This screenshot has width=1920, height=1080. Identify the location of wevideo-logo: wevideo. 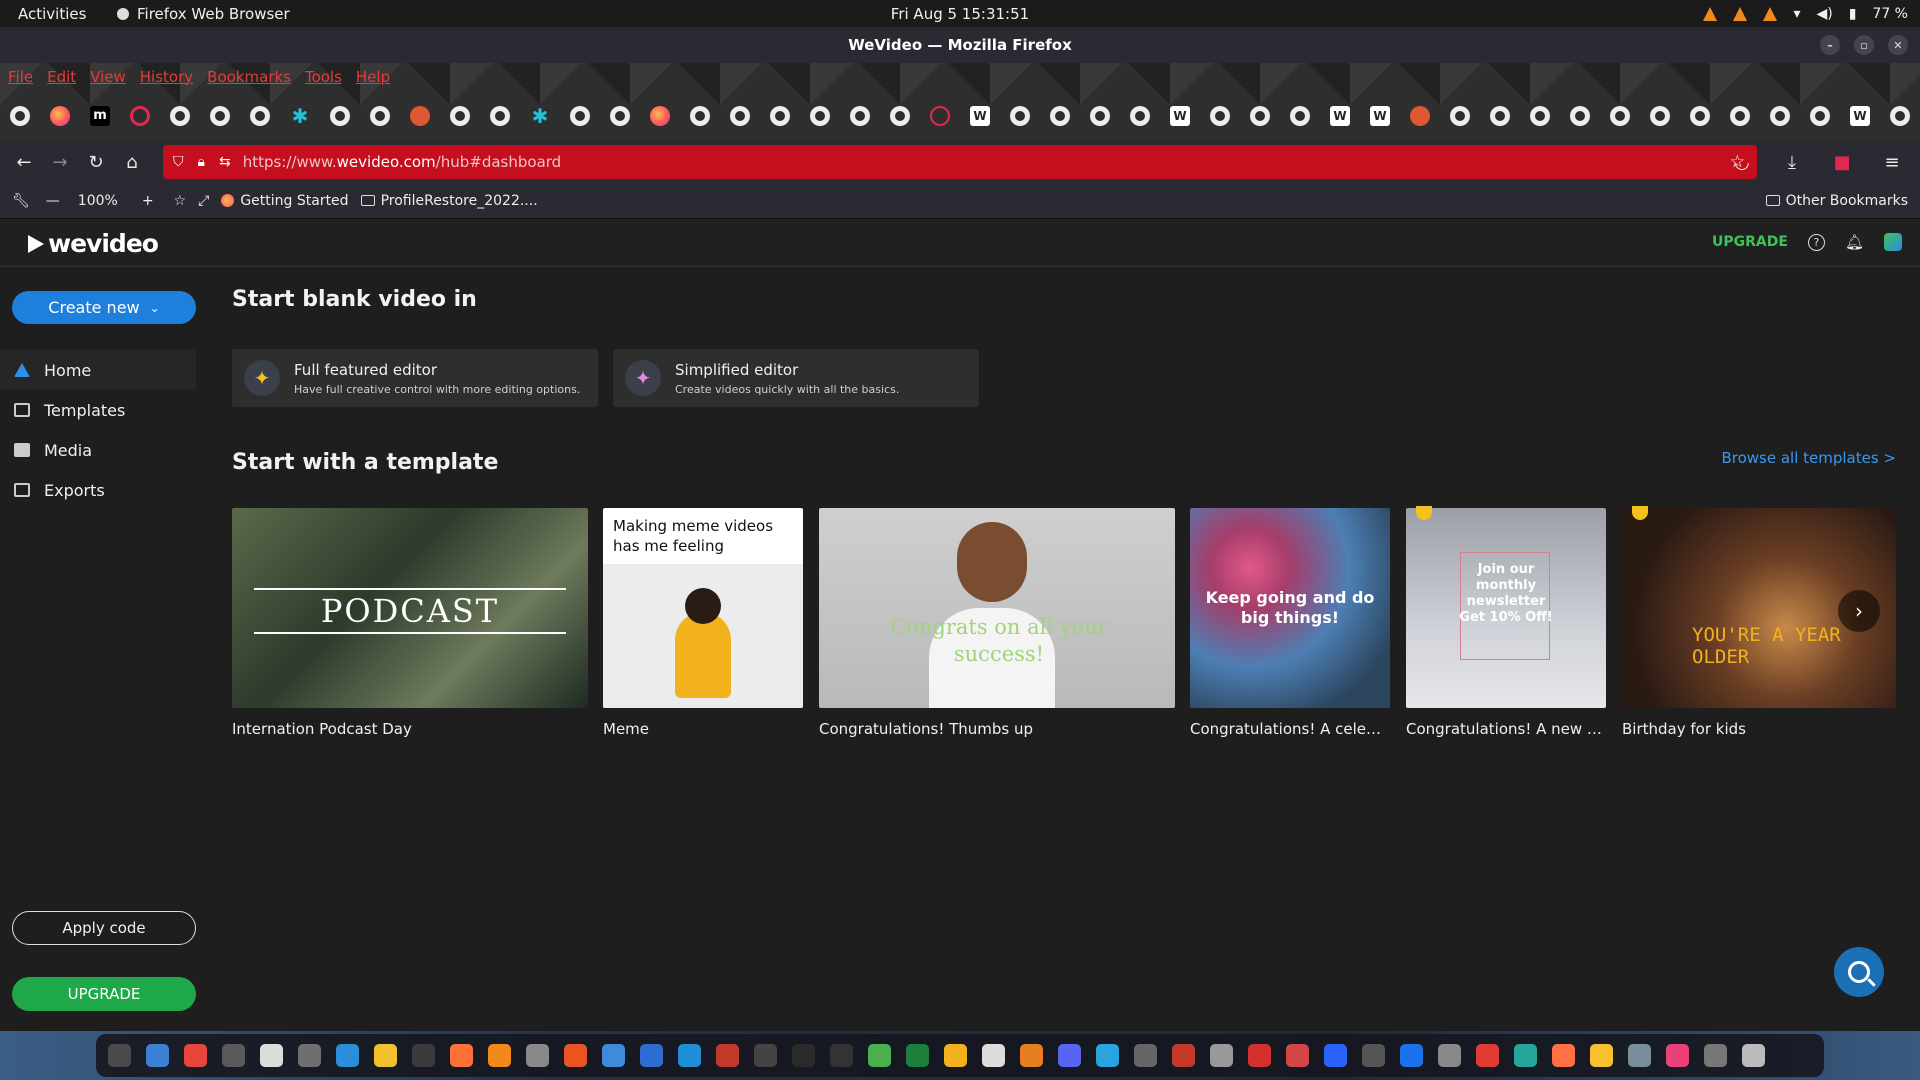
(93, 243).